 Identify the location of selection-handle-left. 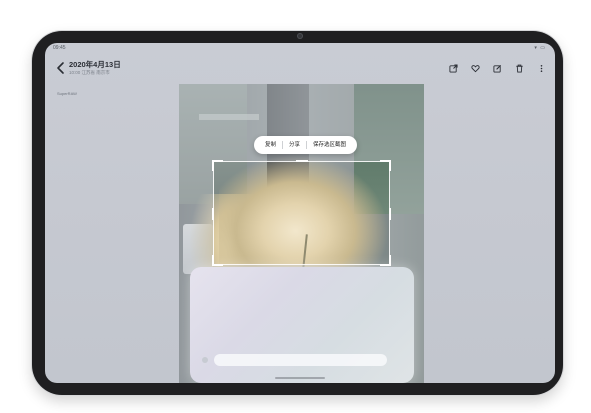
(213, 214).